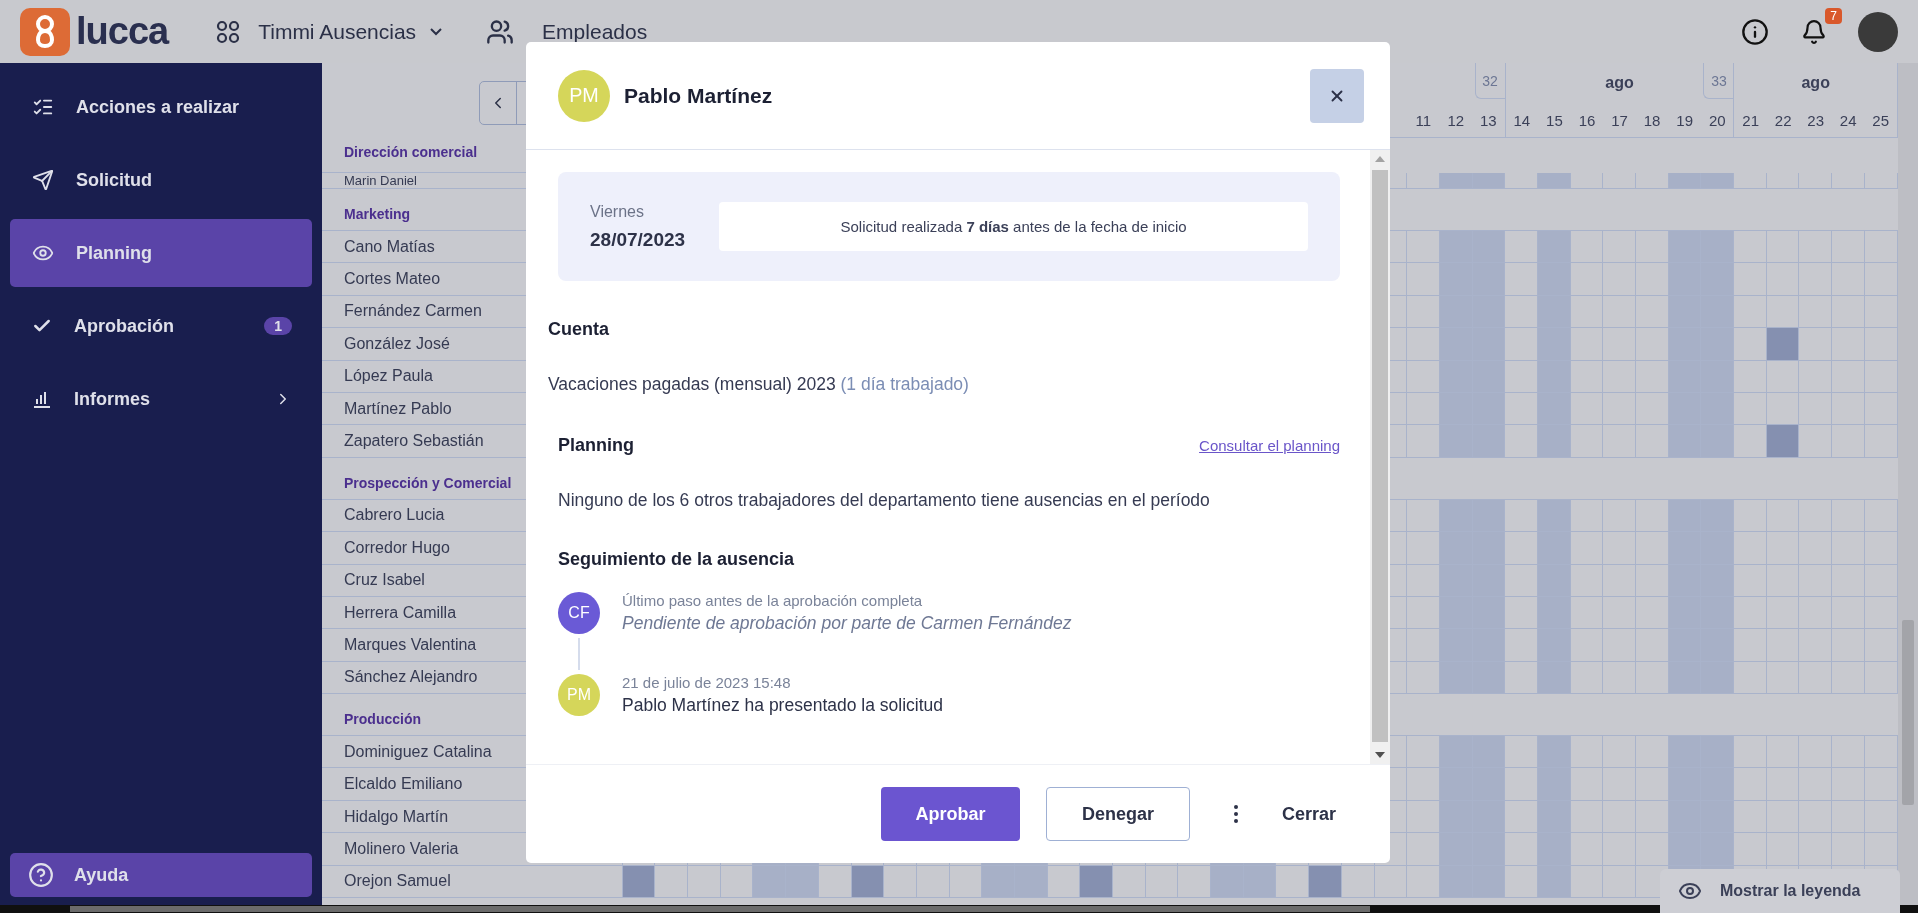  I want to click on sidebar-item: Planning, so click(161, 253).